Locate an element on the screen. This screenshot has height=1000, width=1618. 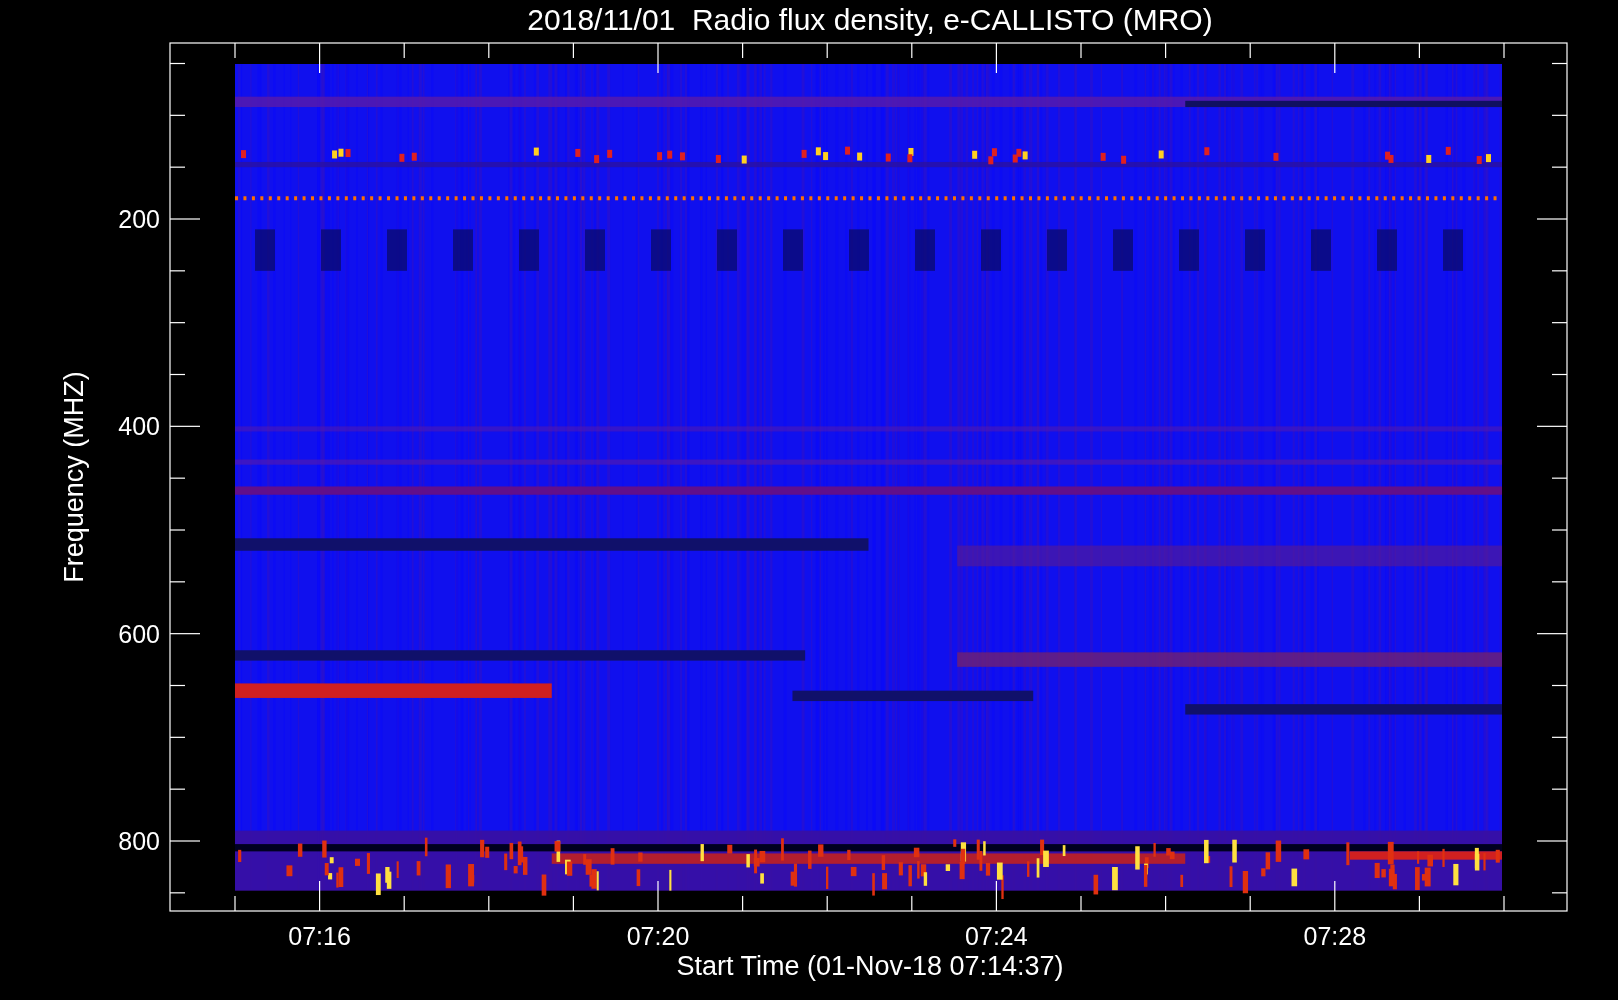
tick-label: 800 is located at coordinates (139, 841).